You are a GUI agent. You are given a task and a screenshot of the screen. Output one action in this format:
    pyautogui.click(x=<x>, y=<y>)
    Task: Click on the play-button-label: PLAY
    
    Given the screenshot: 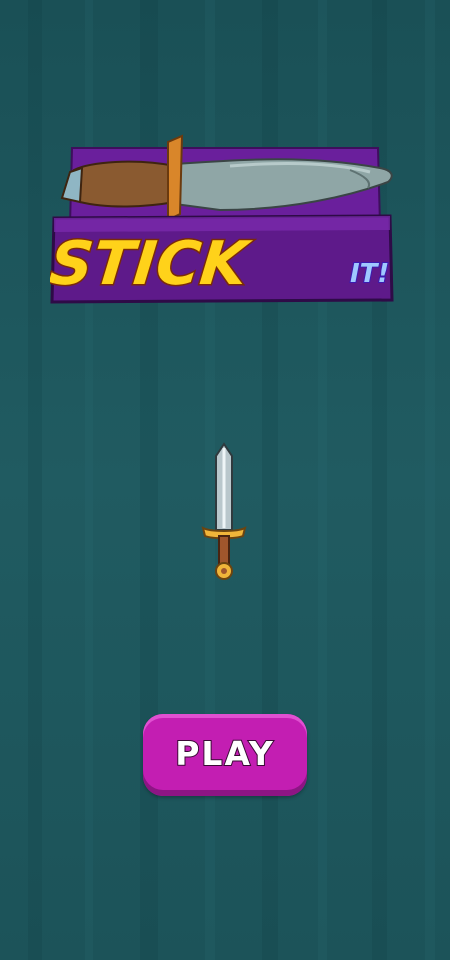 What is the action you would take?
    pyautogui.click(x=224, y=753)
    